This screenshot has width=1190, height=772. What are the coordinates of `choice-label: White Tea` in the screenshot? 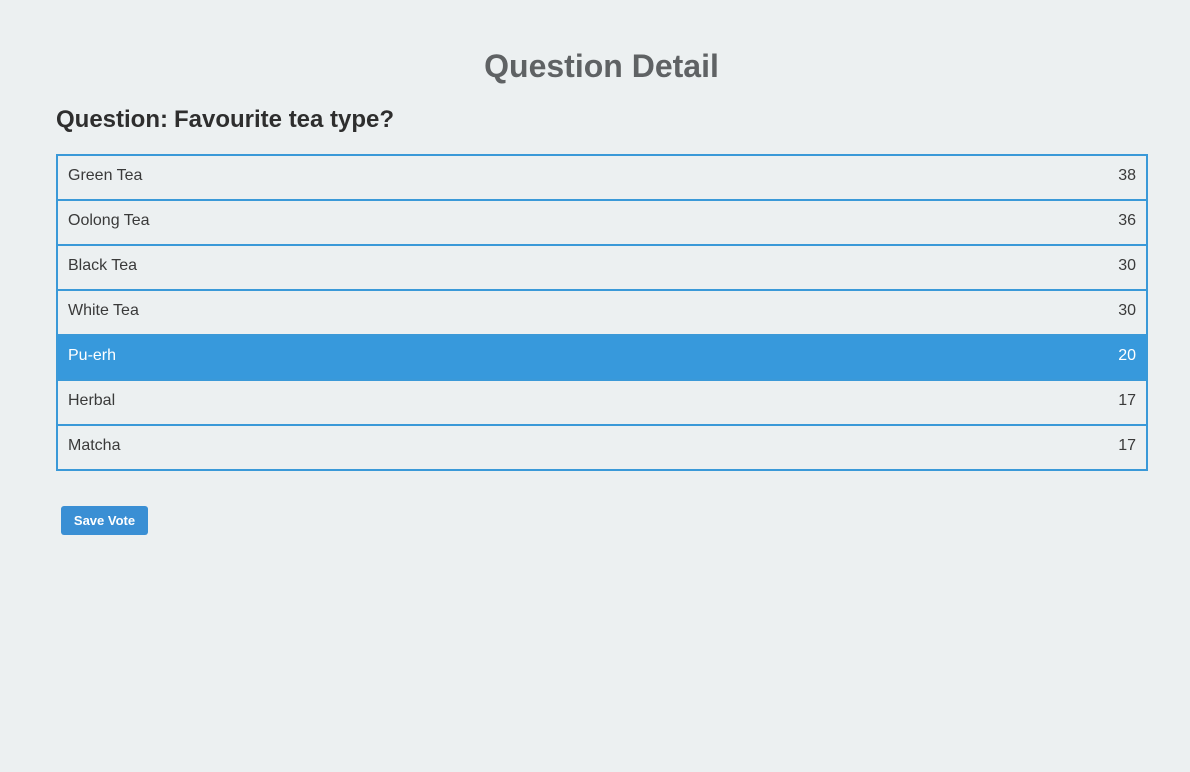 It's located at (103, 310).